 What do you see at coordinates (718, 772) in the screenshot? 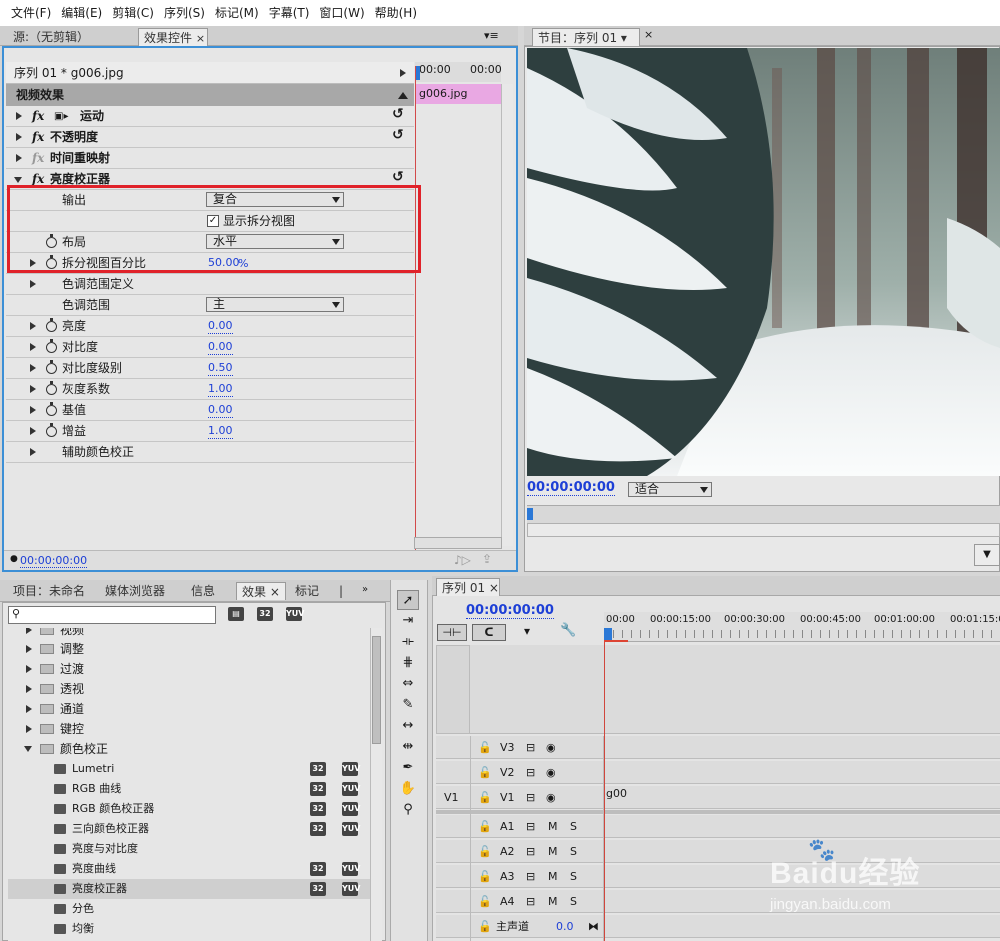
I see `track-v2: 🔓 V2 ⊟ ◉` at bounding box center [718, 772].